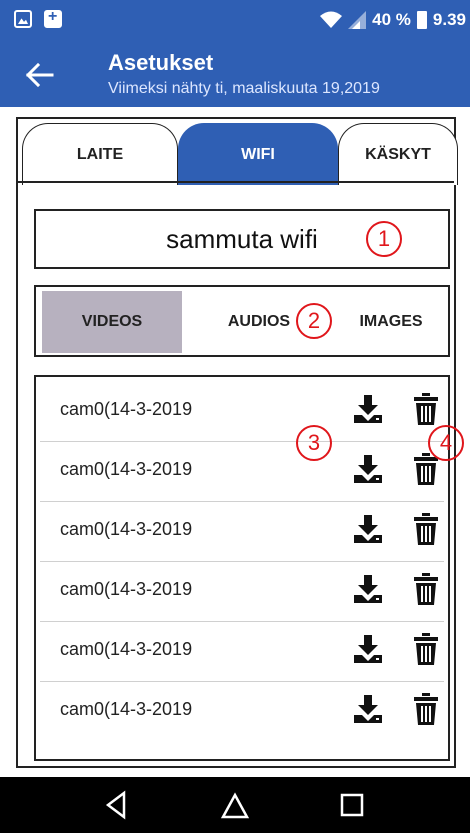 The height and width of the screenshot is (833, 470). Describe the element at coordinates (100, 154) in the screenshot. I see `tab-laite: LAITE` at that location.